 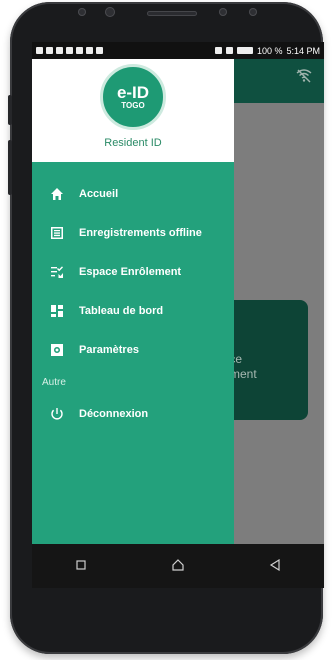 I want to click on signal-icon, so click(x=229, y=50).